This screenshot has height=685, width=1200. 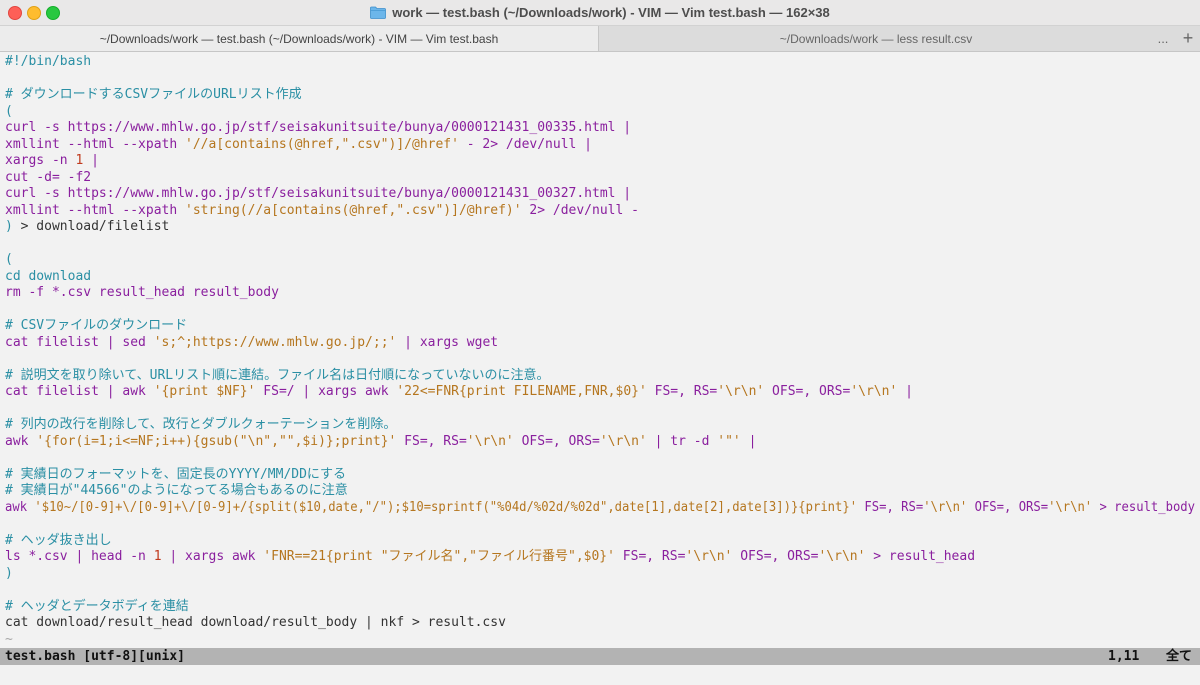 I want to click on code-token-command: xargs -n, so click(x=40, y=160).